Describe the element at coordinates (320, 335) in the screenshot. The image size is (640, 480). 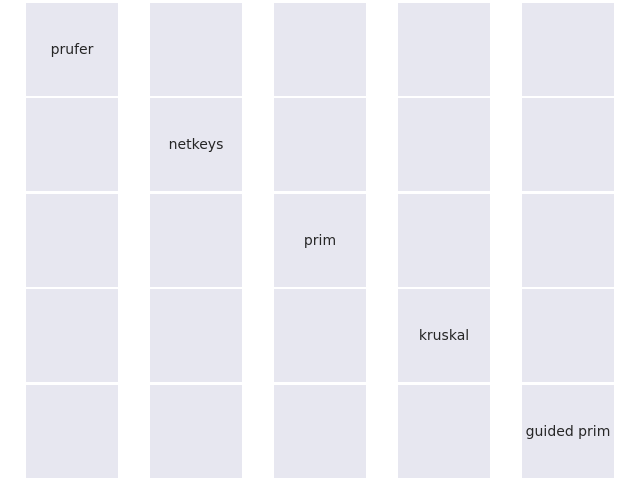
I see `panel-r3-c2` at that location.